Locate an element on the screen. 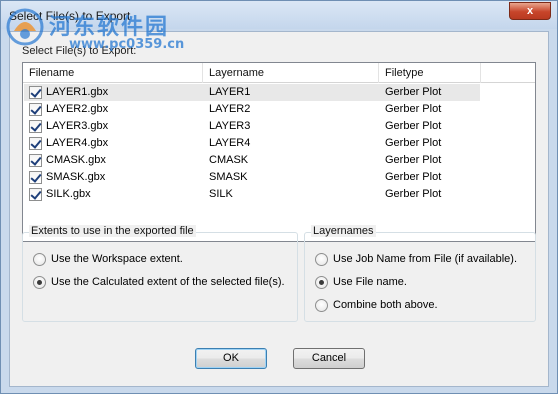 Image resolution: width=558 pixels, height=394 pixels. row-filename: CMASK.gbx is located at coordinates (76, 160).